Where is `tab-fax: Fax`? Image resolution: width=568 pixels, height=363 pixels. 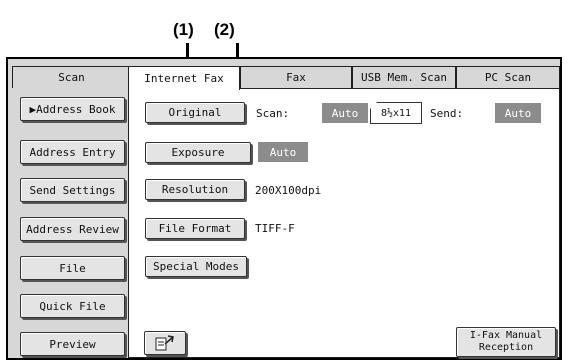 tab-fax: Fax is located at coordinates (296, 77).